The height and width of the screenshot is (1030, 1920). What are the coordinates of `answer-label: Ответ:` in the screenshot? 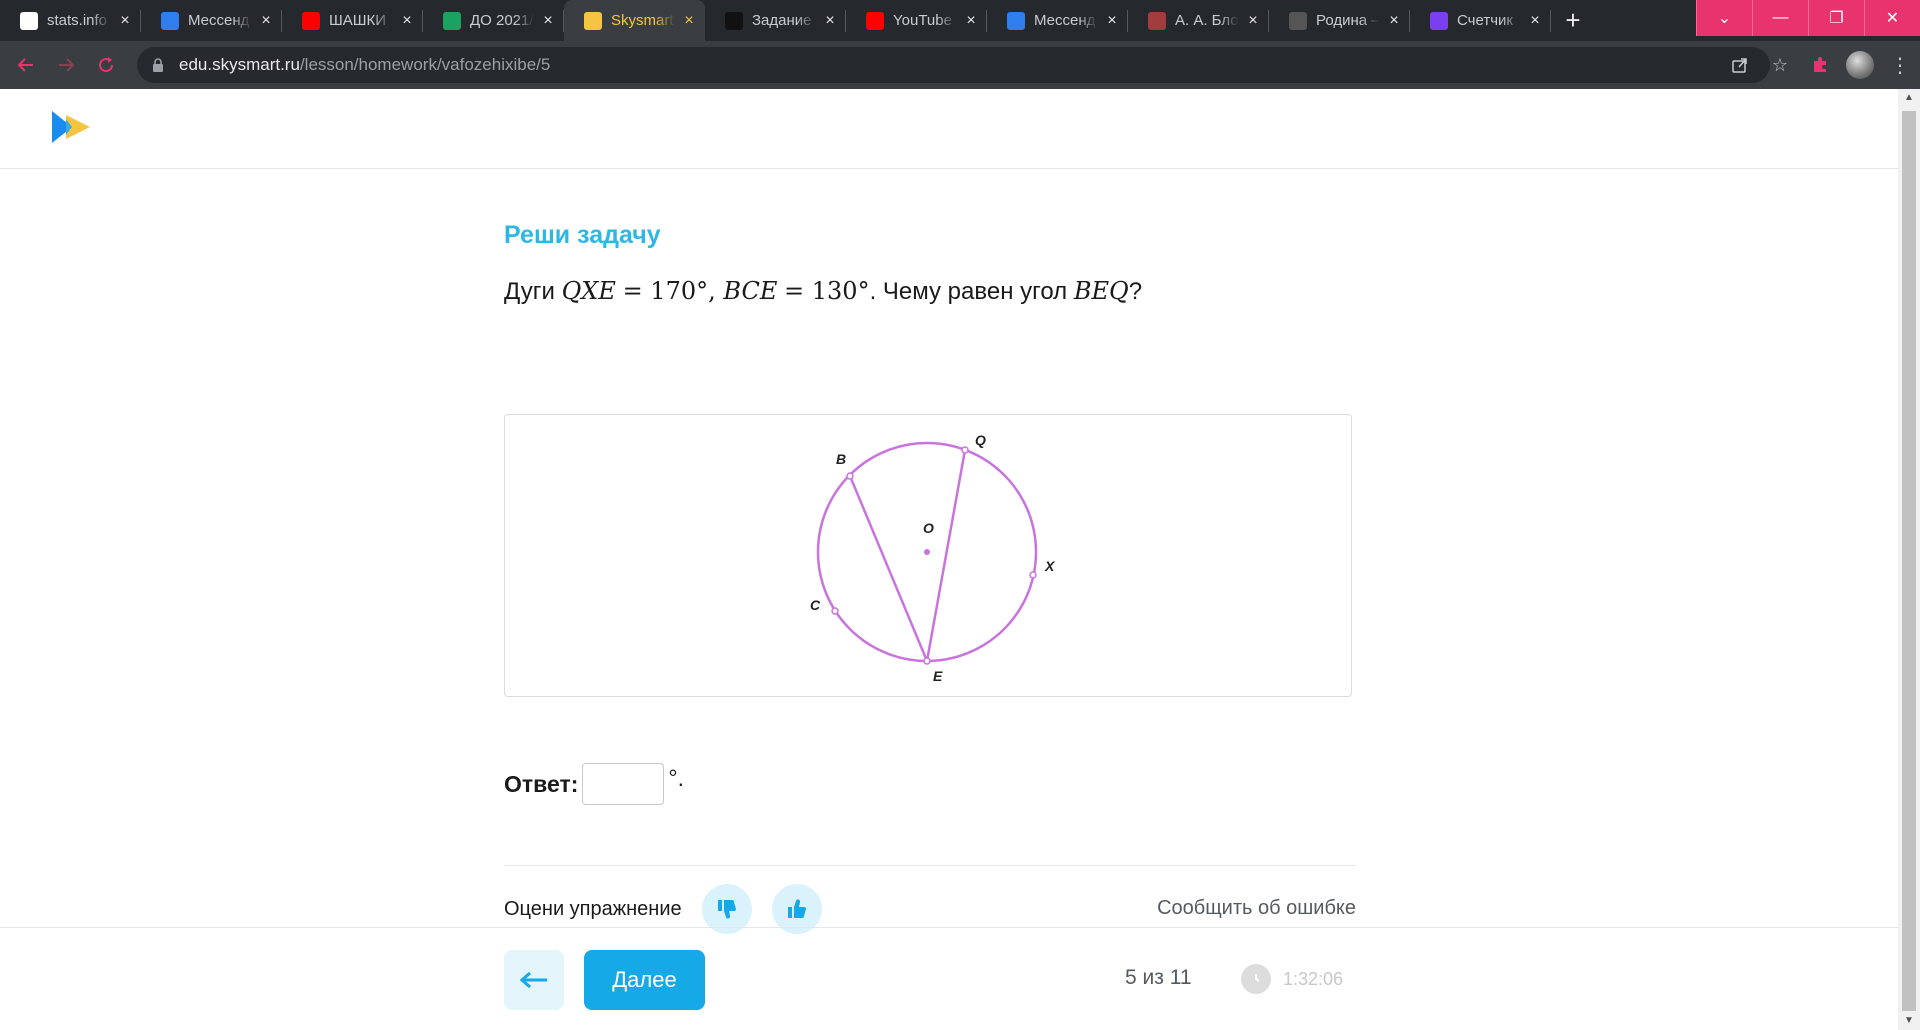 It's located at (541, 783).